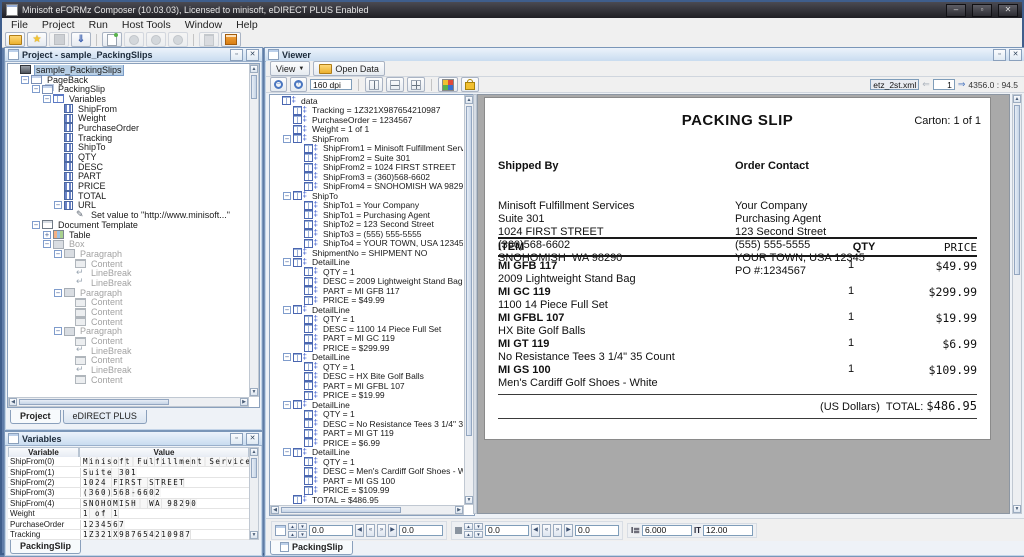 The width and height of the screenshot is (1024, 557). I want to click on prev-page-arrow-icon: ⇐, so click(926, 84).